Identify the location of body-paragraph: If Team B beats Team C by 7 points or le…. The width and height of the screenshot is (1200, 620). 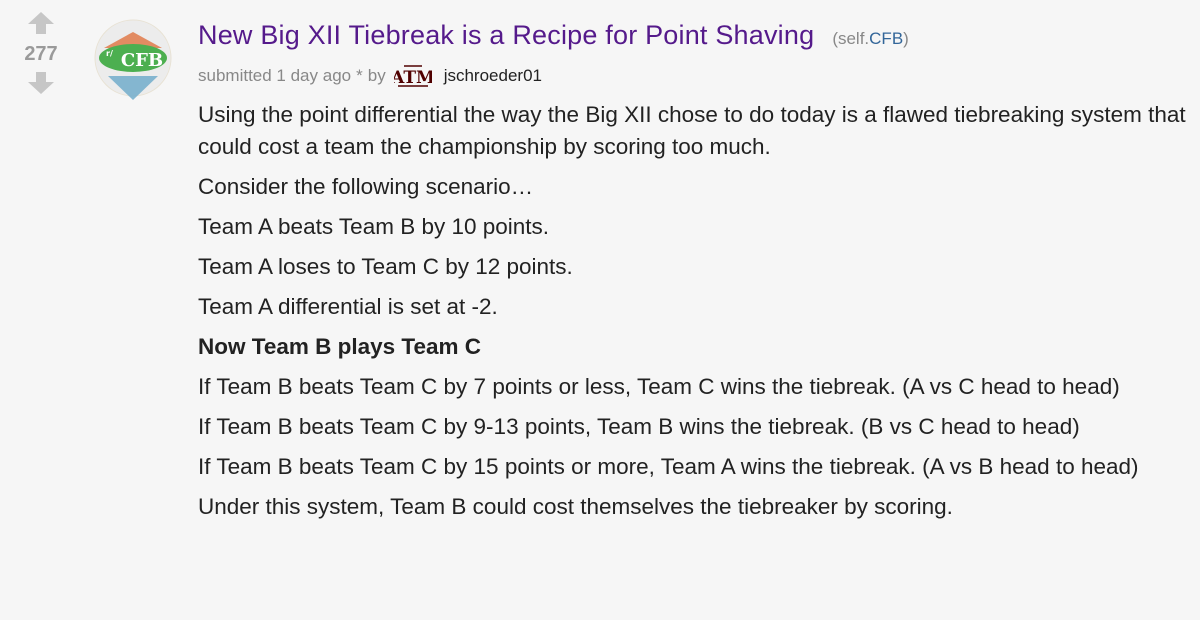
(659, 386).